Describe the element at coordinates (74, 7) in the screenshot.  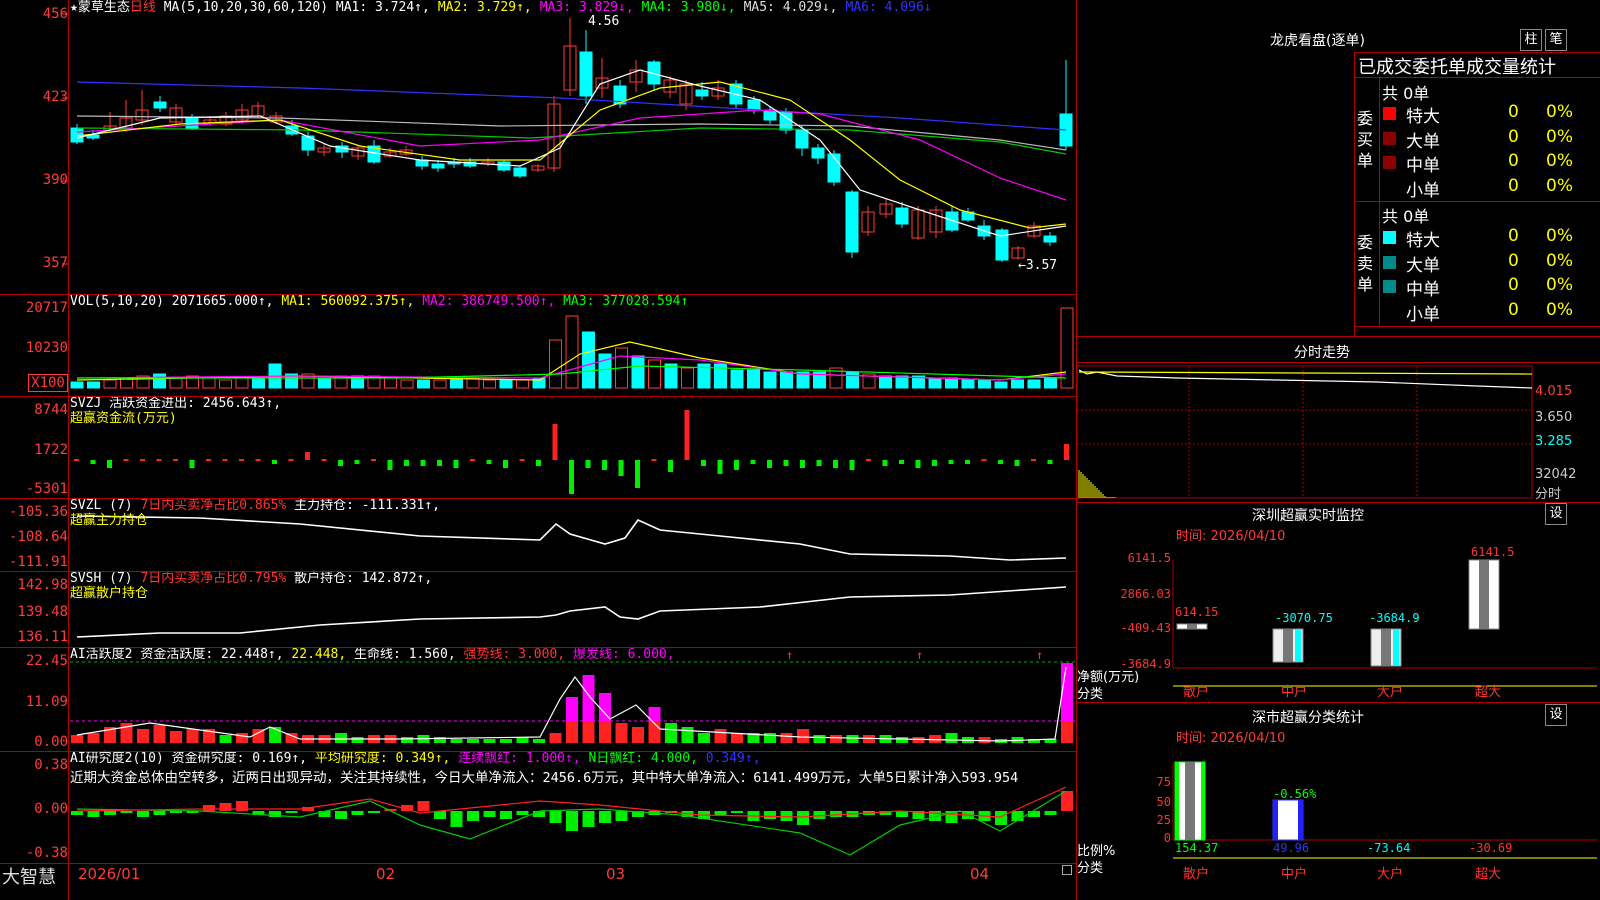
I see `star-icon: ★` at that location.